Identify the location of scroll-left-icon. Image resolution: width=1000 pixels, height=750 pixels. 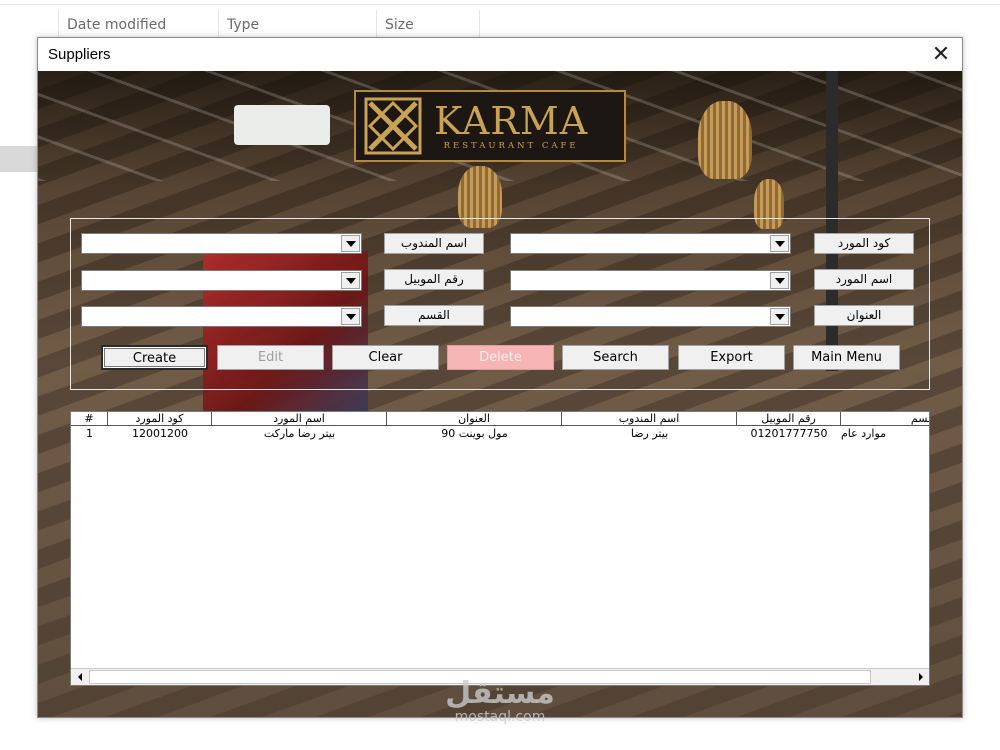
(79, 677).